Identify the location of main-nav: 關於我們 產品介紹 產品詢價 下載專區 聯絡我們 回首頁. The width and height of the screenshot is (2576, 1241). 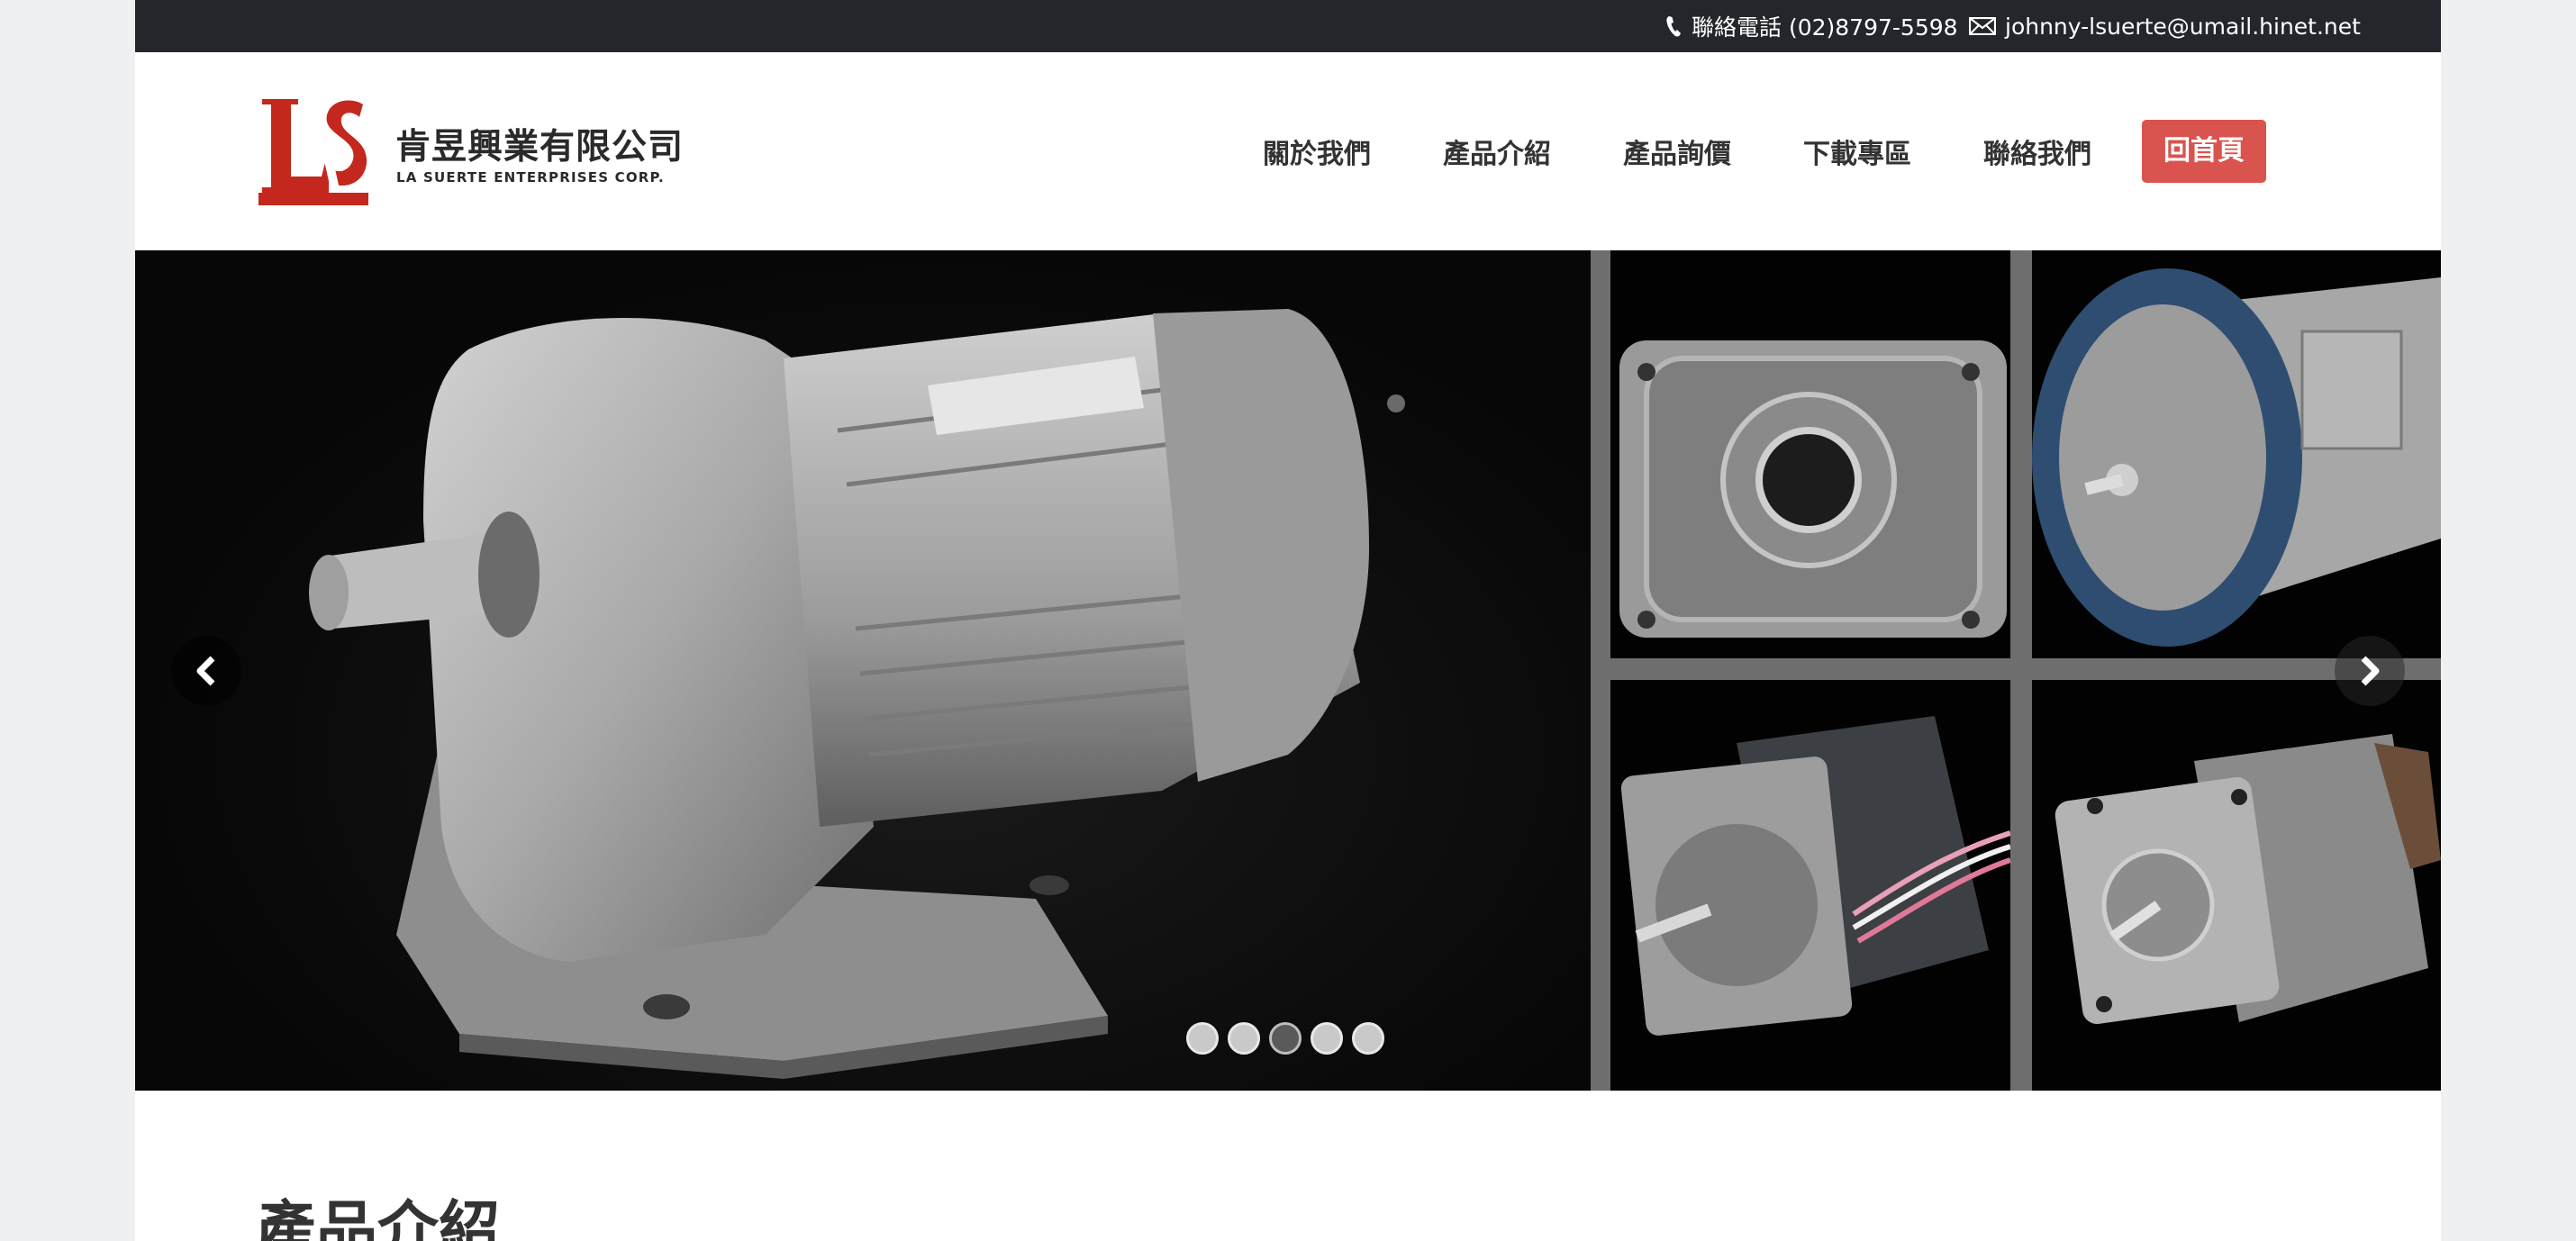
(1746, 152).